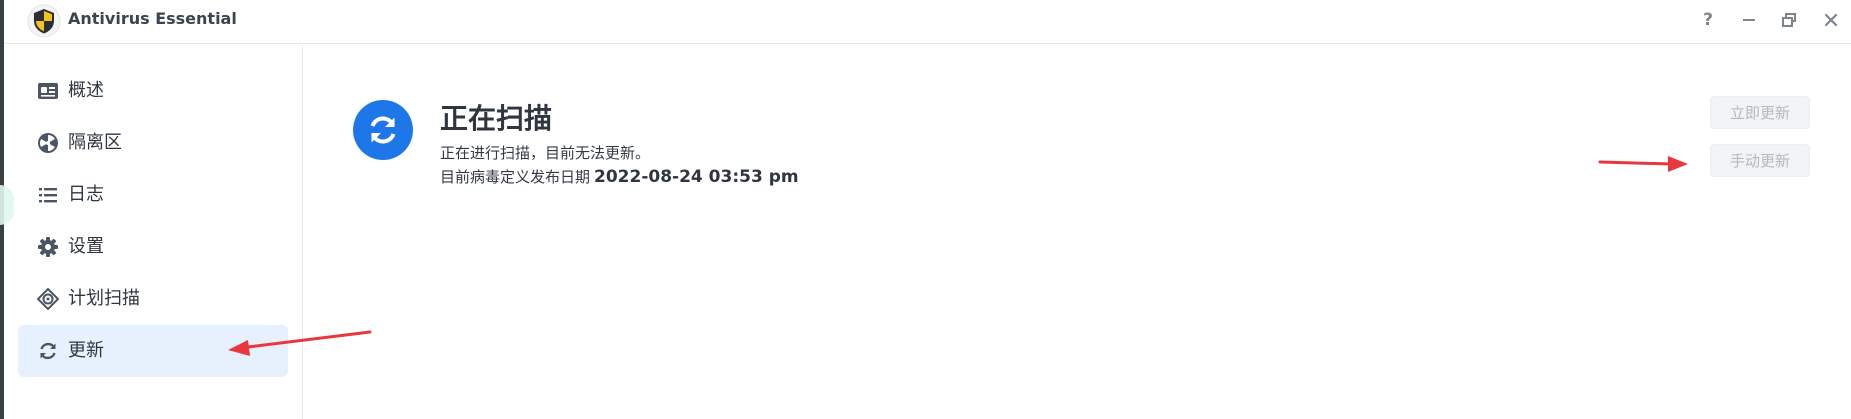  What do you see at coordinates (153, 247) in the screenshot?
I see `sidebar-item-settings: 设置` at bounding box center [153, 247].